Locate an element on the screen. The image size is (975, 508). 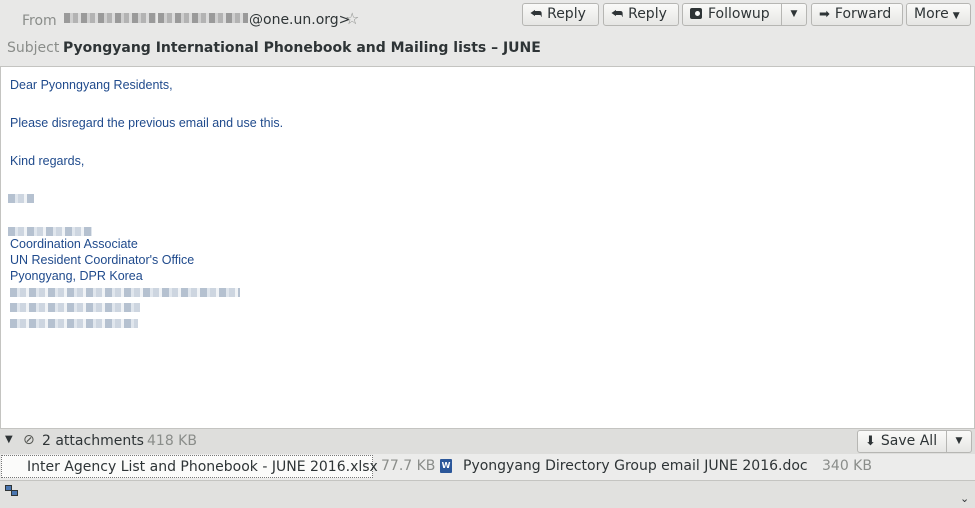
signature-title: Coordination Associate is located at coordinates (74, 244).